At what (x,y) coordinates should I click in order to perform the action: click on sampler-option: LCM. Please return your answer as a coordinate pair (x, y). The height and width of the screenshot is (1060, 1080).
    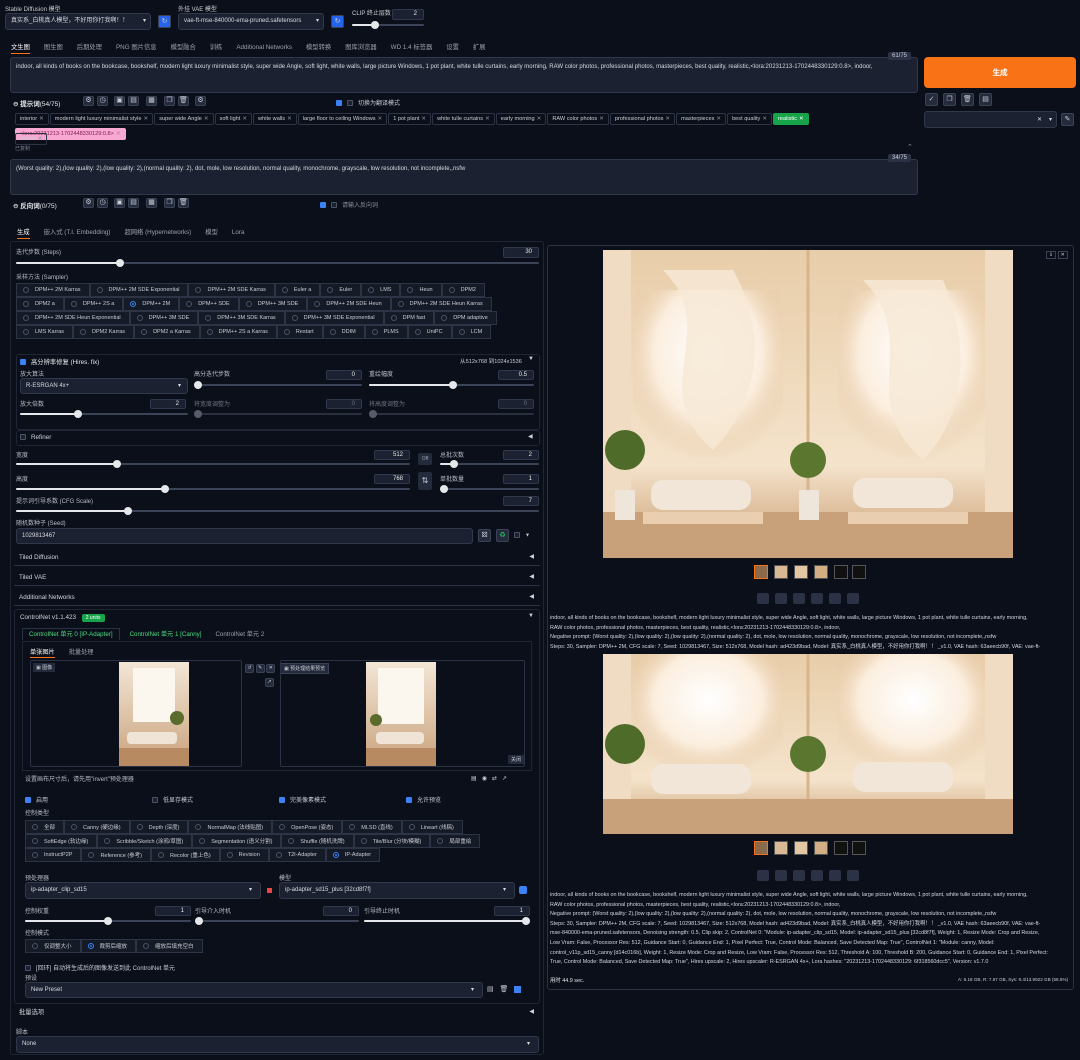
    Looking at the image, I should click on (471, 332).